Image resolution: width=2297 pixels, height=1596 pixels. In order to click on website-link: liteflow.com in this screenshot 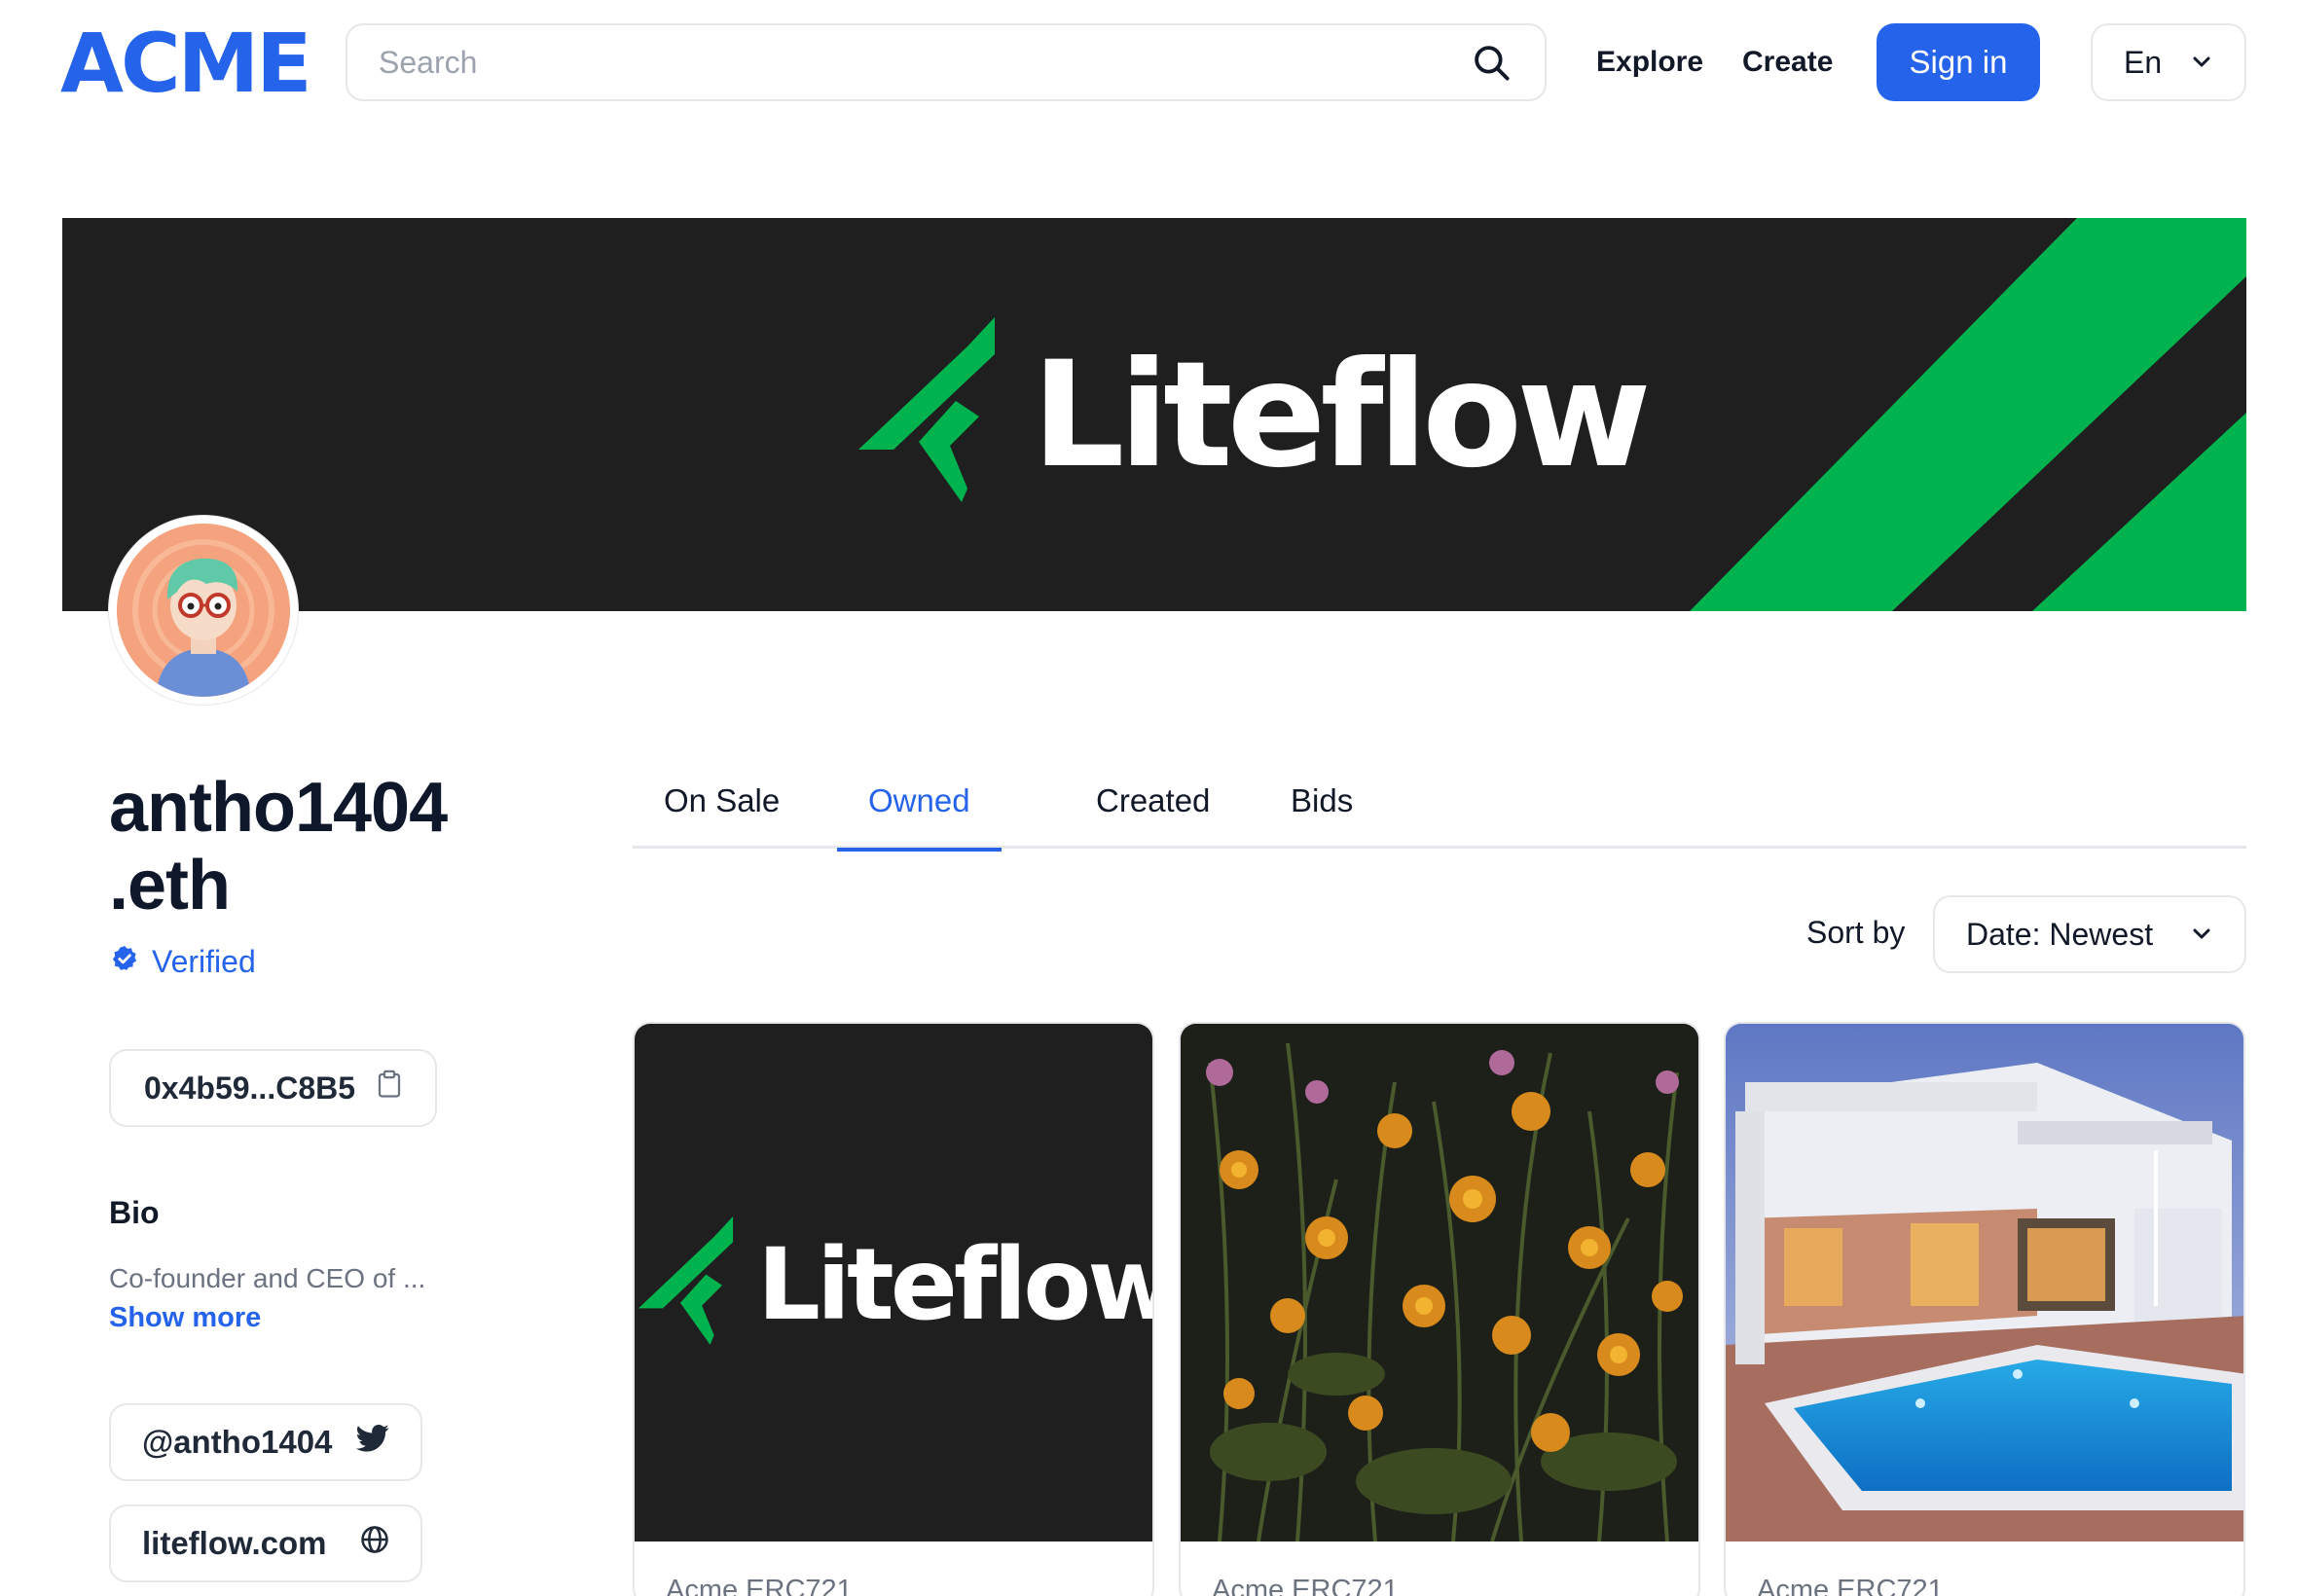, I will do `click(265, 1543)`.